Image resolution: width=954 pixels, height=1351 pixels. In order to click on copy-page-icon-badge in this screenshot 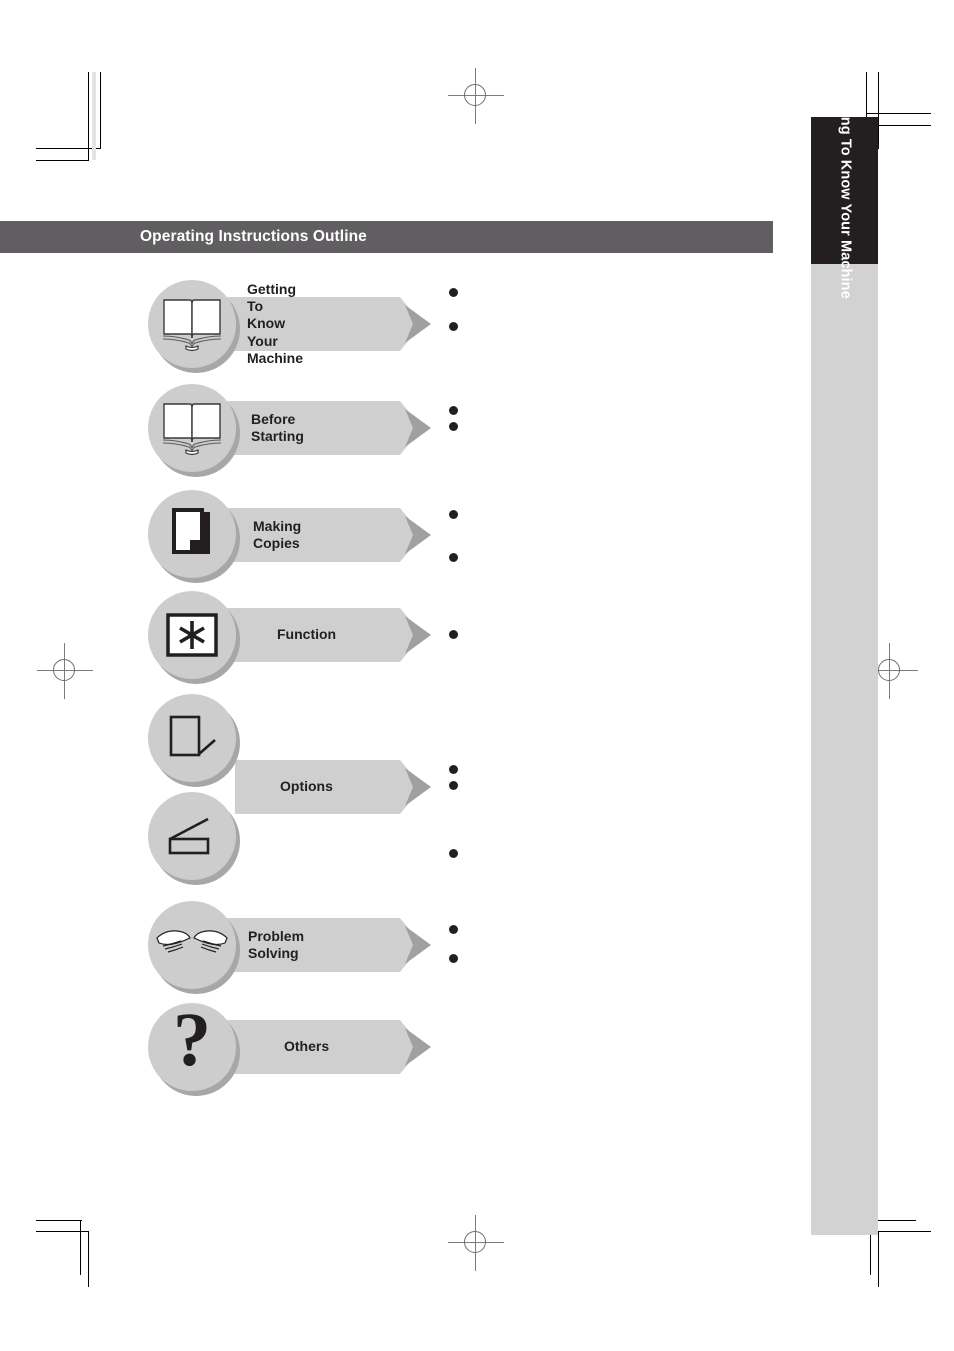, I will do `click(192, 534)`.